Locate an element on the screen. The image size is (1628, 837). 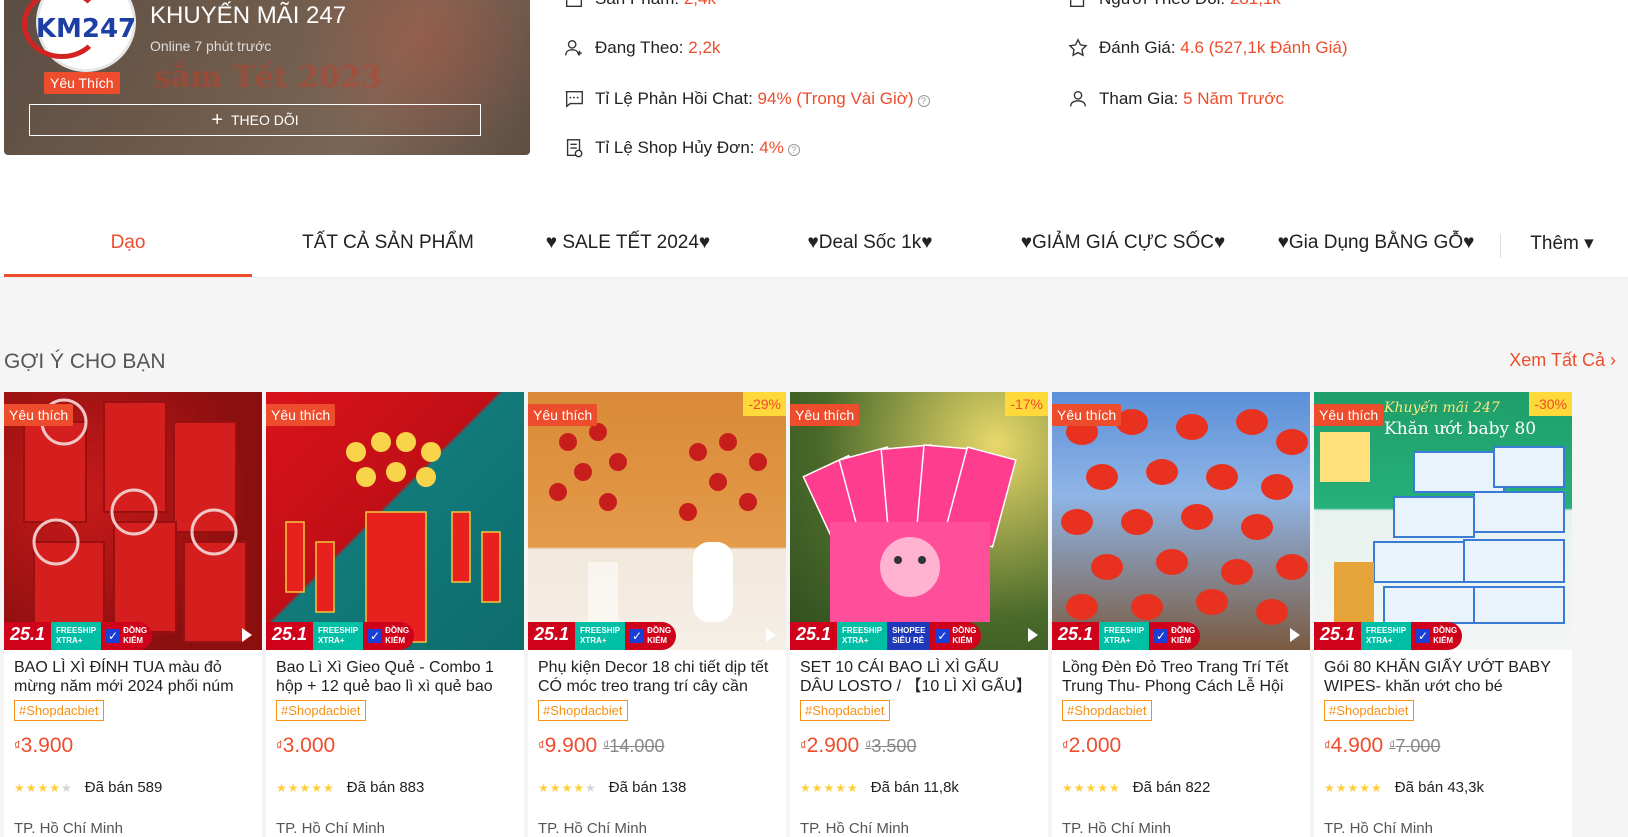
tab-dao: Dạo is located at coordinates (128, 243).